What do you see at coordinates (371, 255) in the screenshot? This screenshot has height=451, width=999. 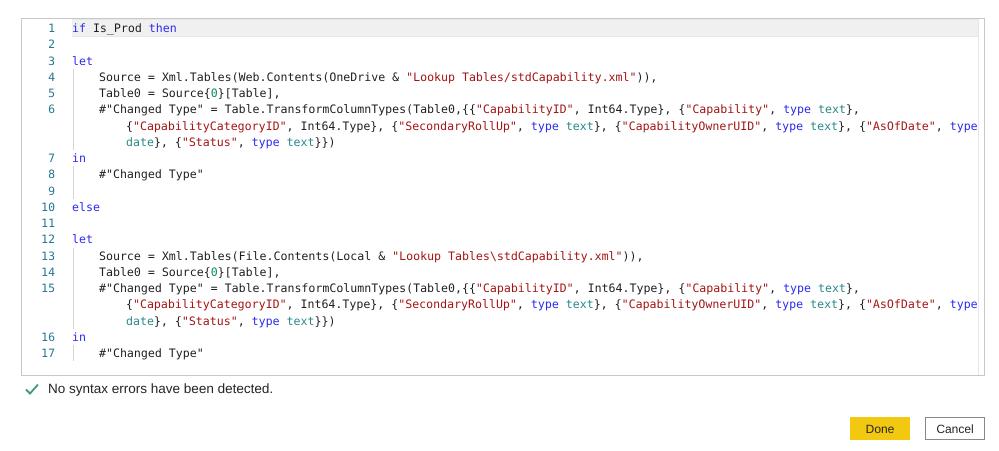 I see `code-line: Source = Xml.Tables(File.Contents(Local & "Lookup Tables\stdCapability.xml")),` at bounding box center [371, 255].